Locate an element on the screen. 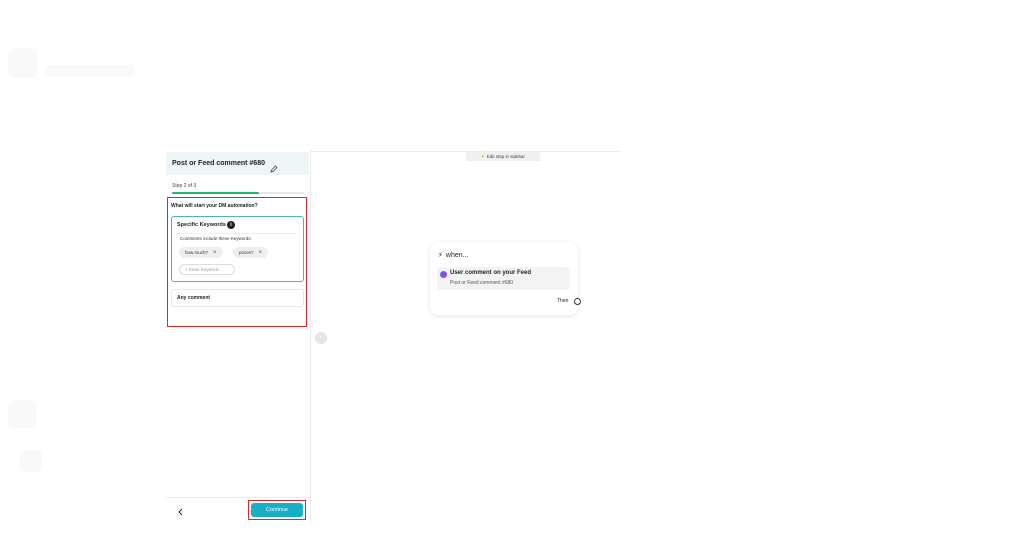 This screenshot has width=1024, height=546. edit-step-text: Edit step in sidebar is located at coordinates (506, 156).